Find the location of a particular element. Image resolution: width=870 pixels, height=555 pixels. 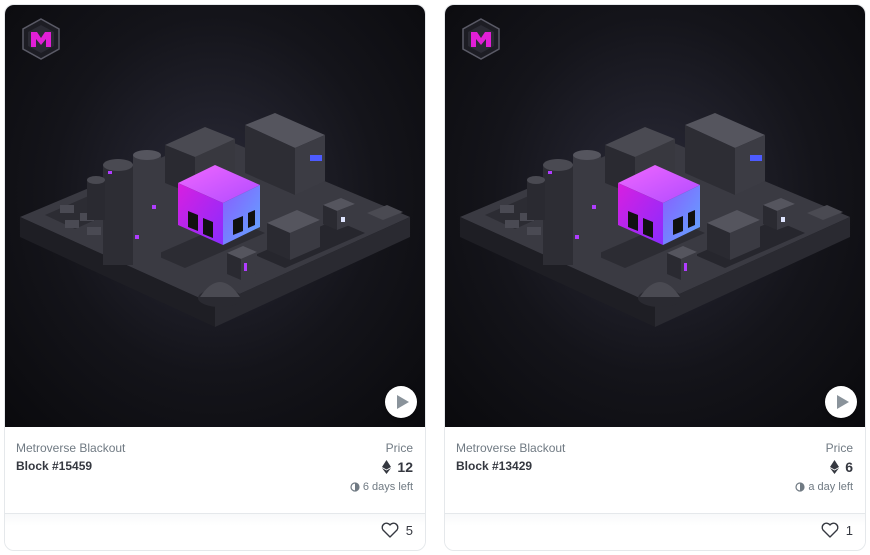

price-value: 12 is located at coordinates (397, 467).